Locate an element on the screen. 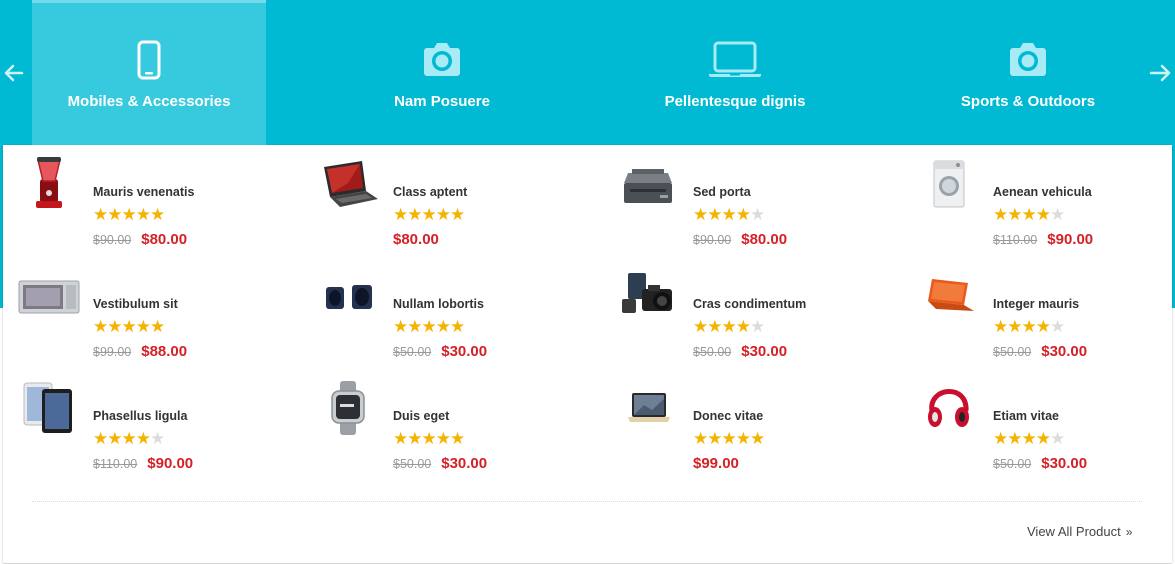  tab-pellentesque-dignis: Pellentesque dignis is located at coordinates (735, 72).